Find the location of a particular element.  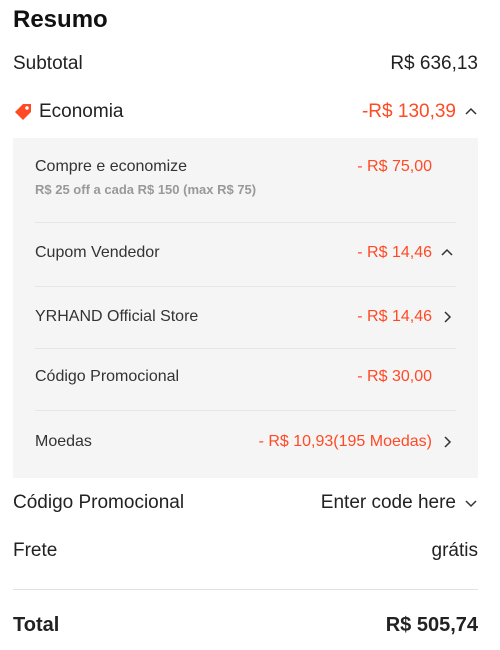

promo-code-row: Código Promocional Enter code here is located at coordinates (245, 503).